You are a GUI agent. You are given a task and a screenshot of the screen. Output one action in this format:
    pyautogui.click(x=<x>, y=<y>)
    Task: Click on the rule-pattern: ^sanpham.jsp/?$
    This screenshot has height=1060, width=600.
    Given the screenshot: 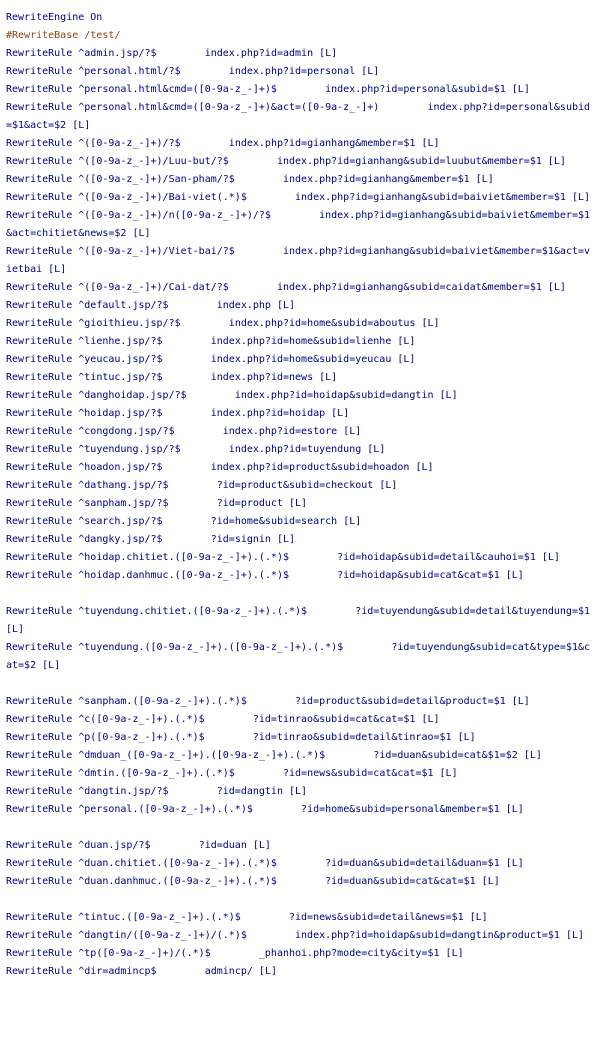 What is the action you would take?
    pyautogui.click(x=123, y=503)
    